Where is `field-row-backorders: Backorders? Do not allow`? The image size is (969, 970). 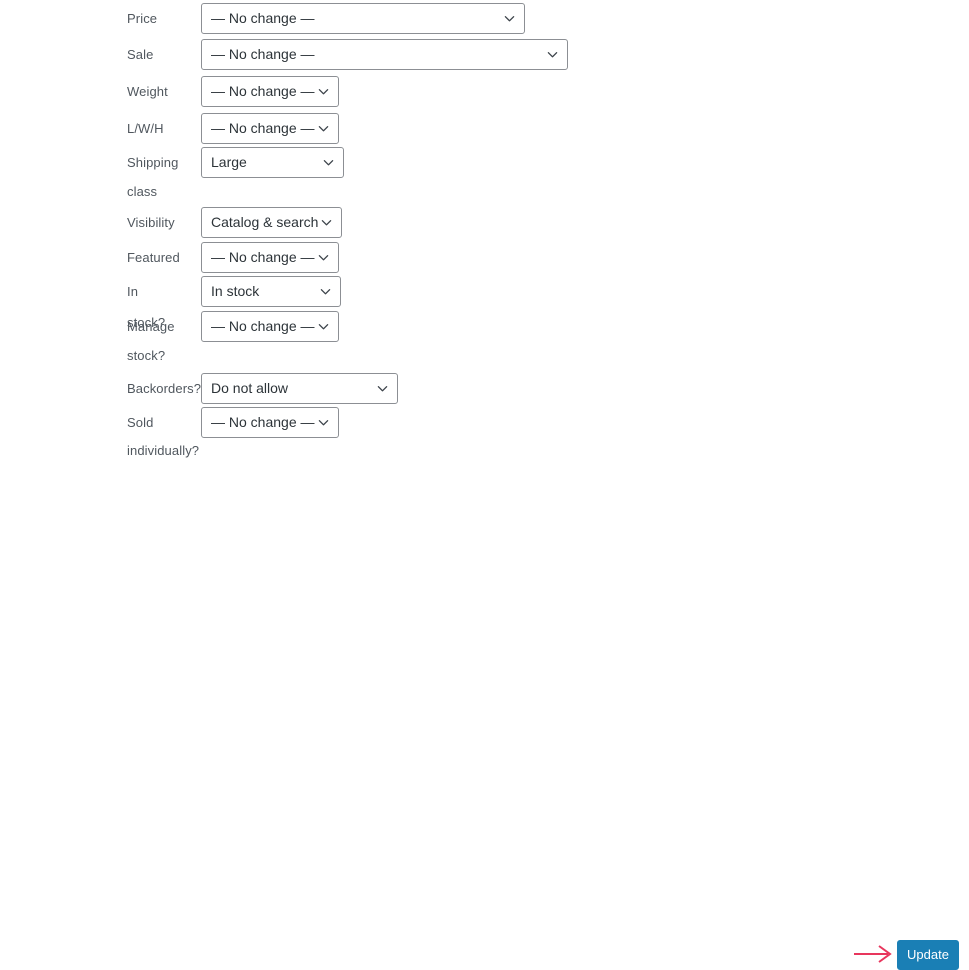
field-row-backorders: Backorders? Do not allow is located at coordinates (262, 388).